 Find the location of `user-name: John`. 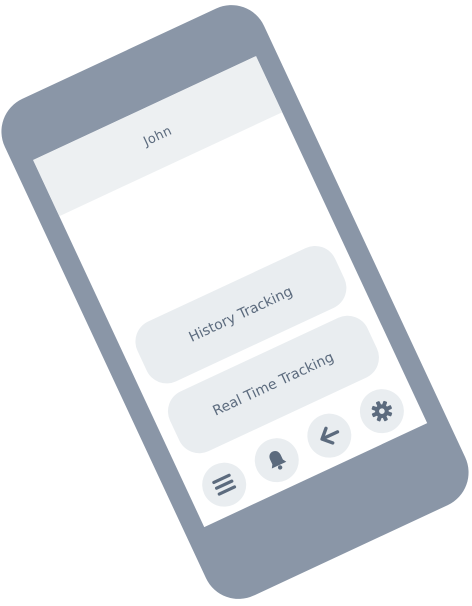

user-name: John is located at coordinates (158, 136).